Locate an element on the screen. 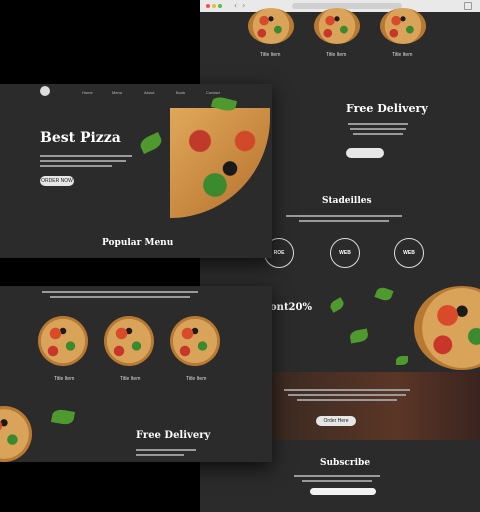  nav-item-menu: Menu is located at coordinates (117, 92).